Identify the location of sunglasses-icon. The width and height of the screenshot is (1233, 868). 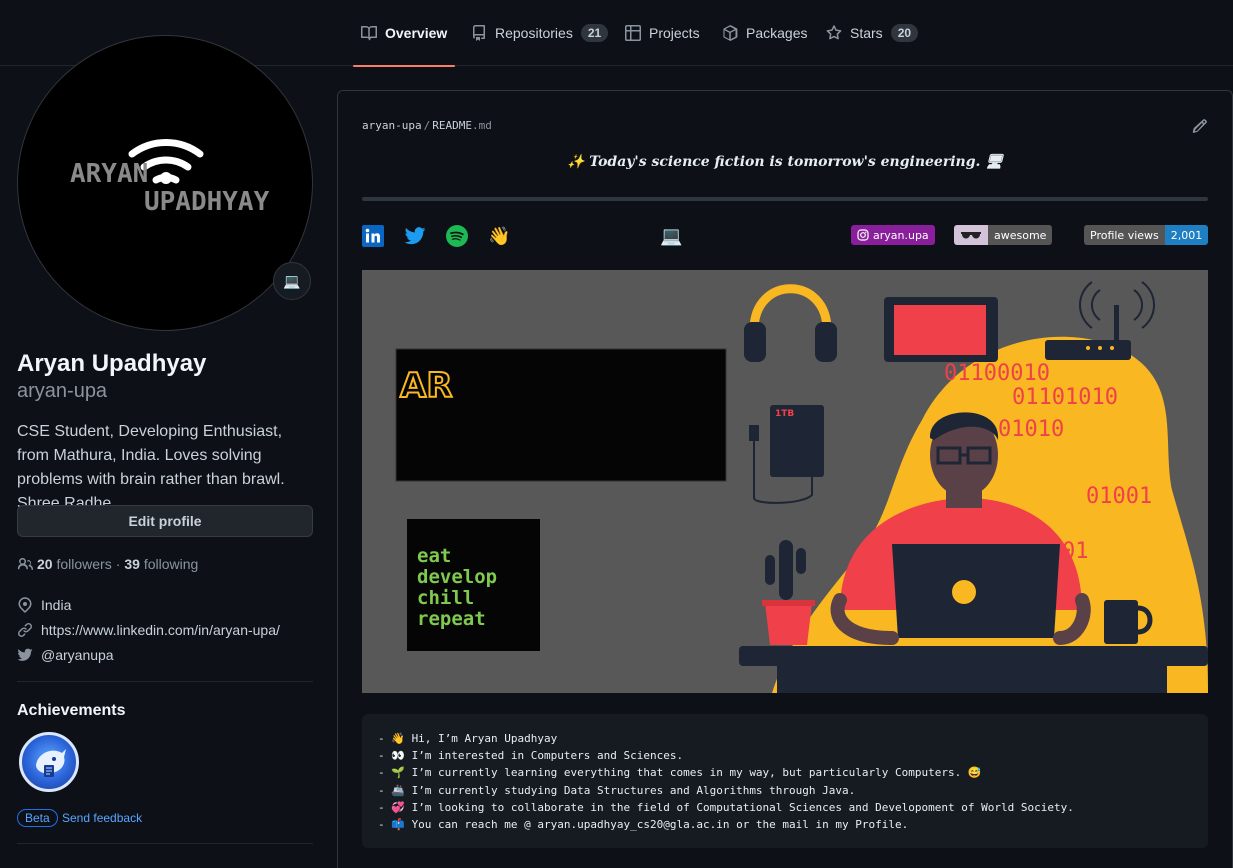
(971, 235).